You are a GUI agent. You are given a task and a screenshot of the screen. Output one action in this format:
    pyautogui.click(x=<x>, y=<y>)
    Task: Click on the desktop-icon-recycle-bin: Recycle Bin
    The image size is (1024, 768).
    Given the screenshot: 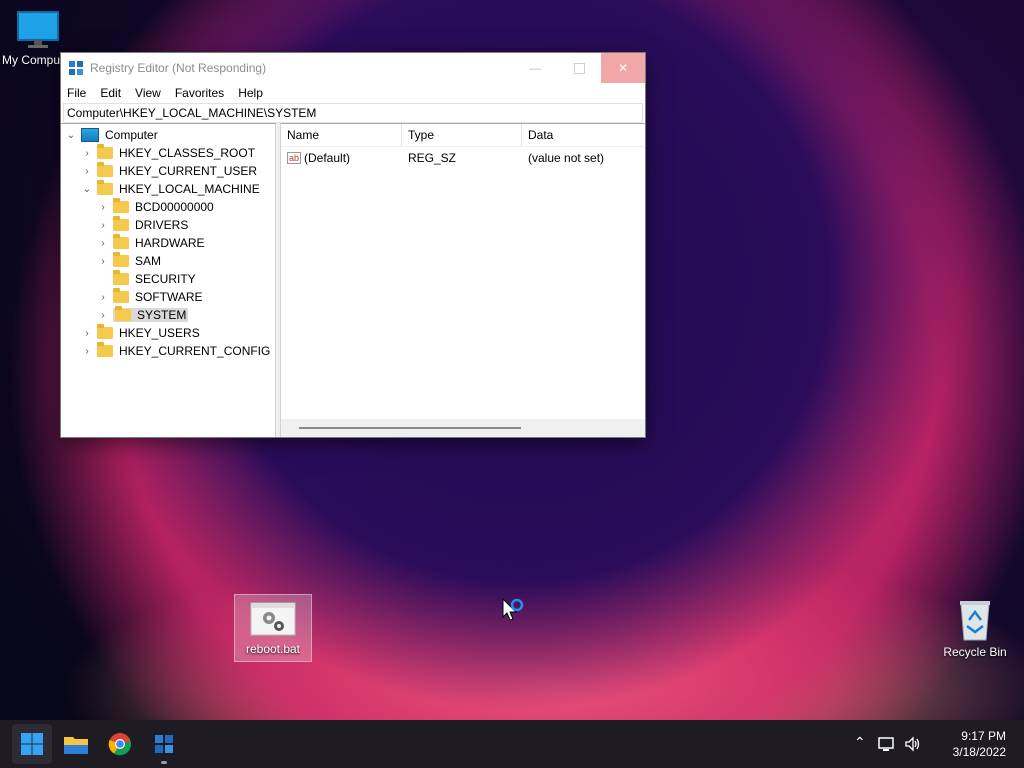 What is the action you would take?
    pyautogui.click(x=975, y=628)
    